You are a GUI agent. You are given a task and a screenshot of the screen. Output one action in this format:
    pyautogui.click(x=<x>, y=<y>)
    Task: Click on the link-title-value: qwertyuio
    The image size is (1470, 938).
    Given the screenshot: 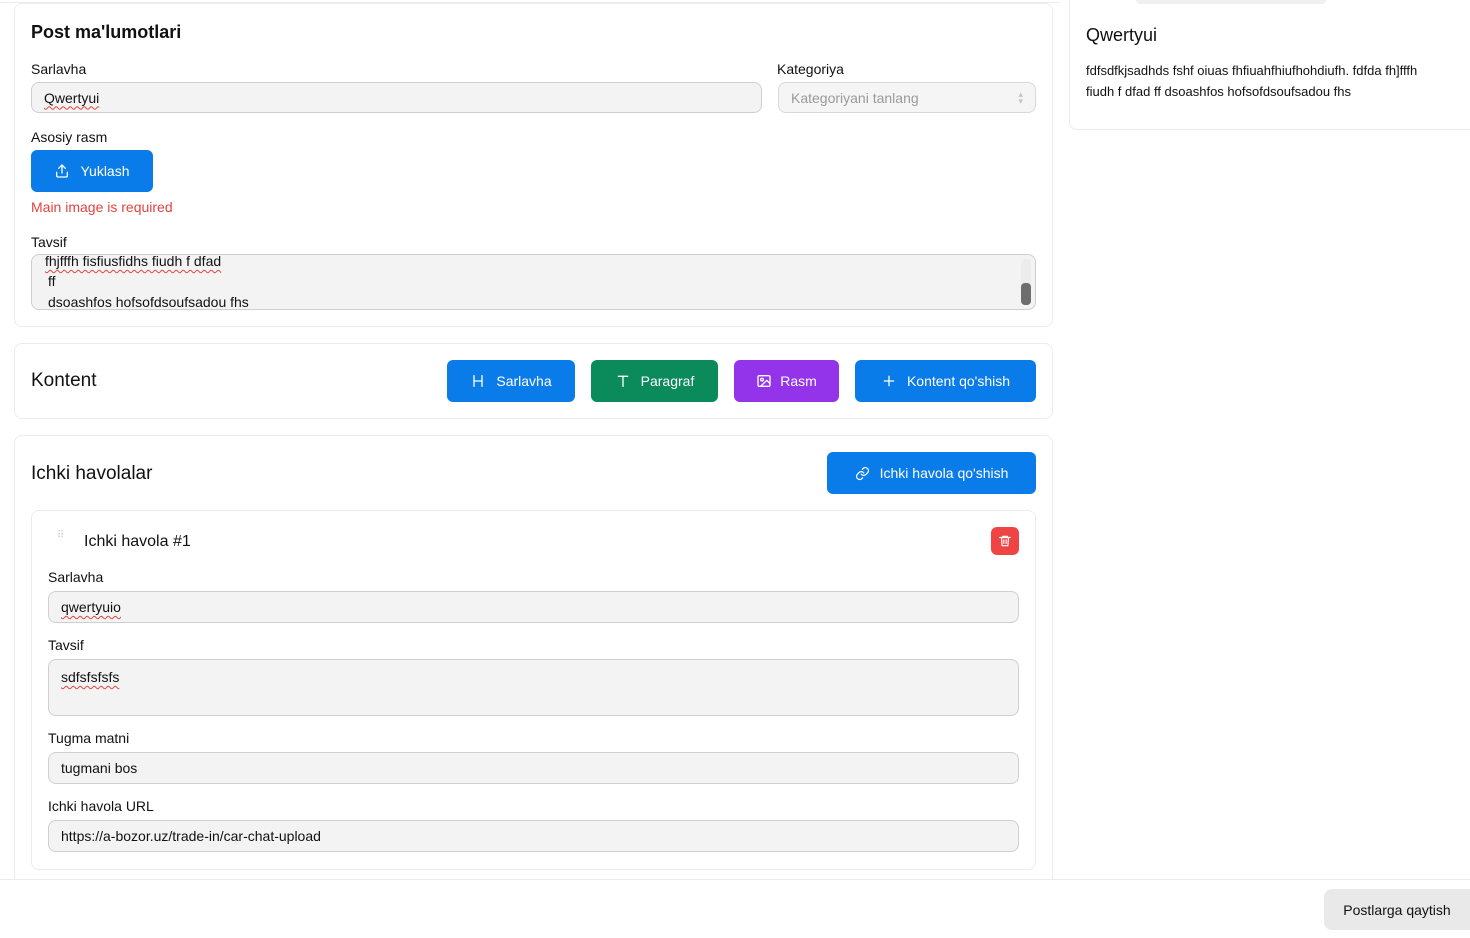 What is the action you would take?
    pyautogui.click(x=91, y=607)
    